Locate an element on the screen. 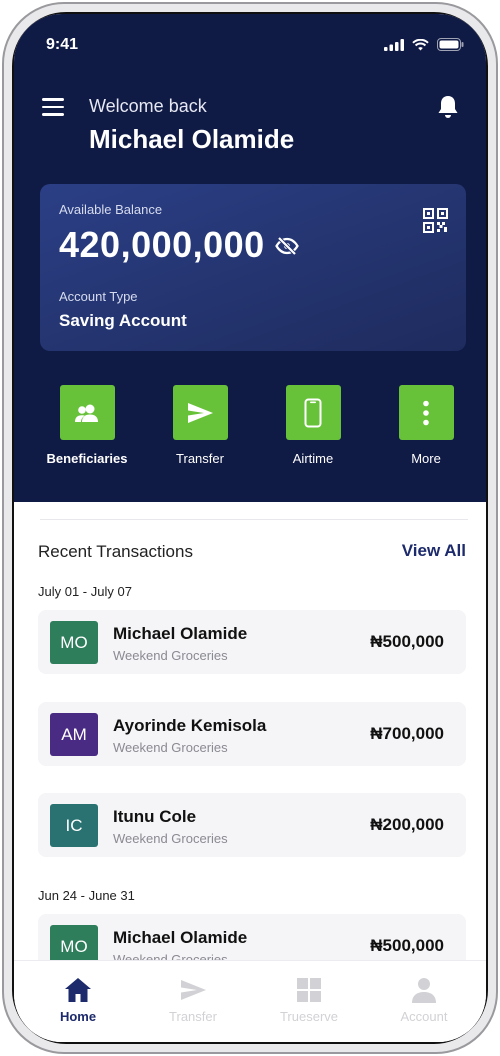 The height and width of the screenshot is (1056, 500). status-bar: 9:41 is located at coordinates (250, 42).